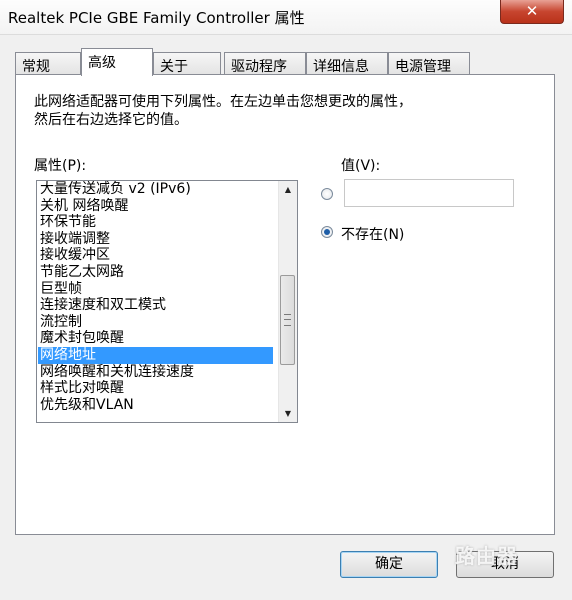 The image size is (572, 600). What do you see at coordinates (48, 63) in the screenshot?
I see `tab-general: 常规` at bounding box center [48, 63].